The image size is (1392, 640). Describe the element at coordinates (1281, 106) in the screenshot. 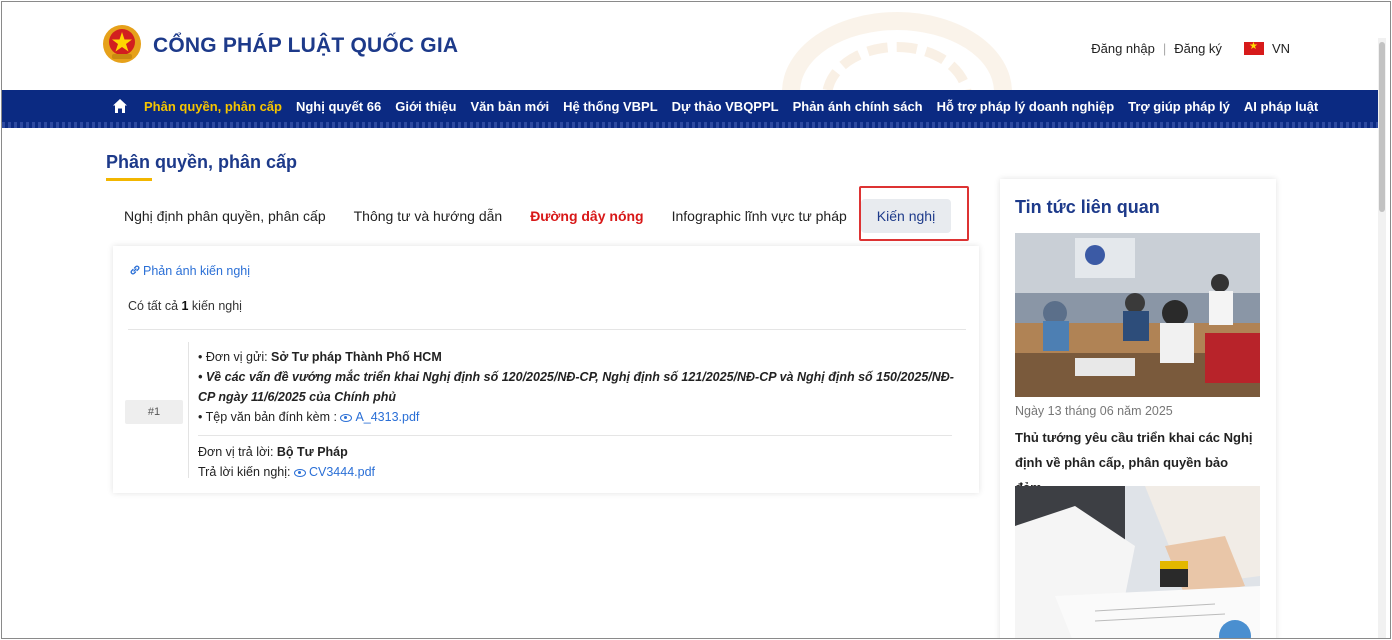

I see `nav-item-ai-phap-luat: AI pháp luật` at that location.